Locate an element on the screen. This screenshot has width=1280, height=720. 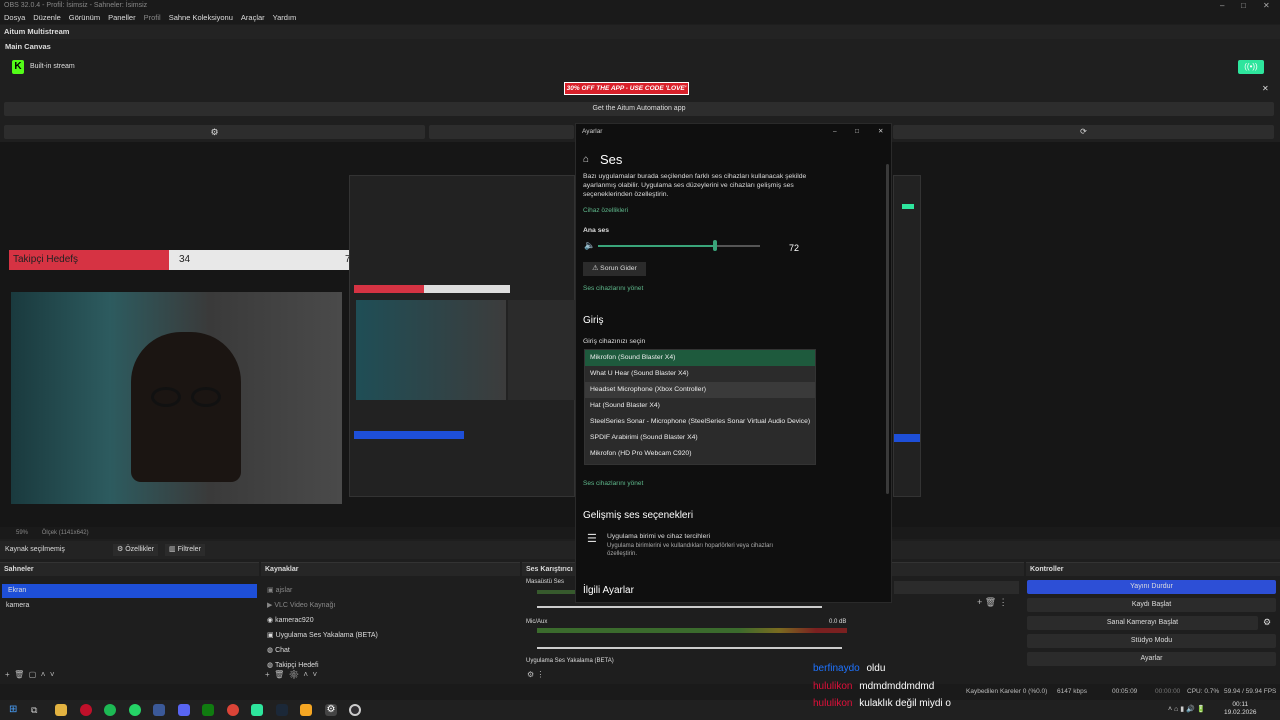
filters-button: ▥ Filtreler is located at coordinates (185, 550).